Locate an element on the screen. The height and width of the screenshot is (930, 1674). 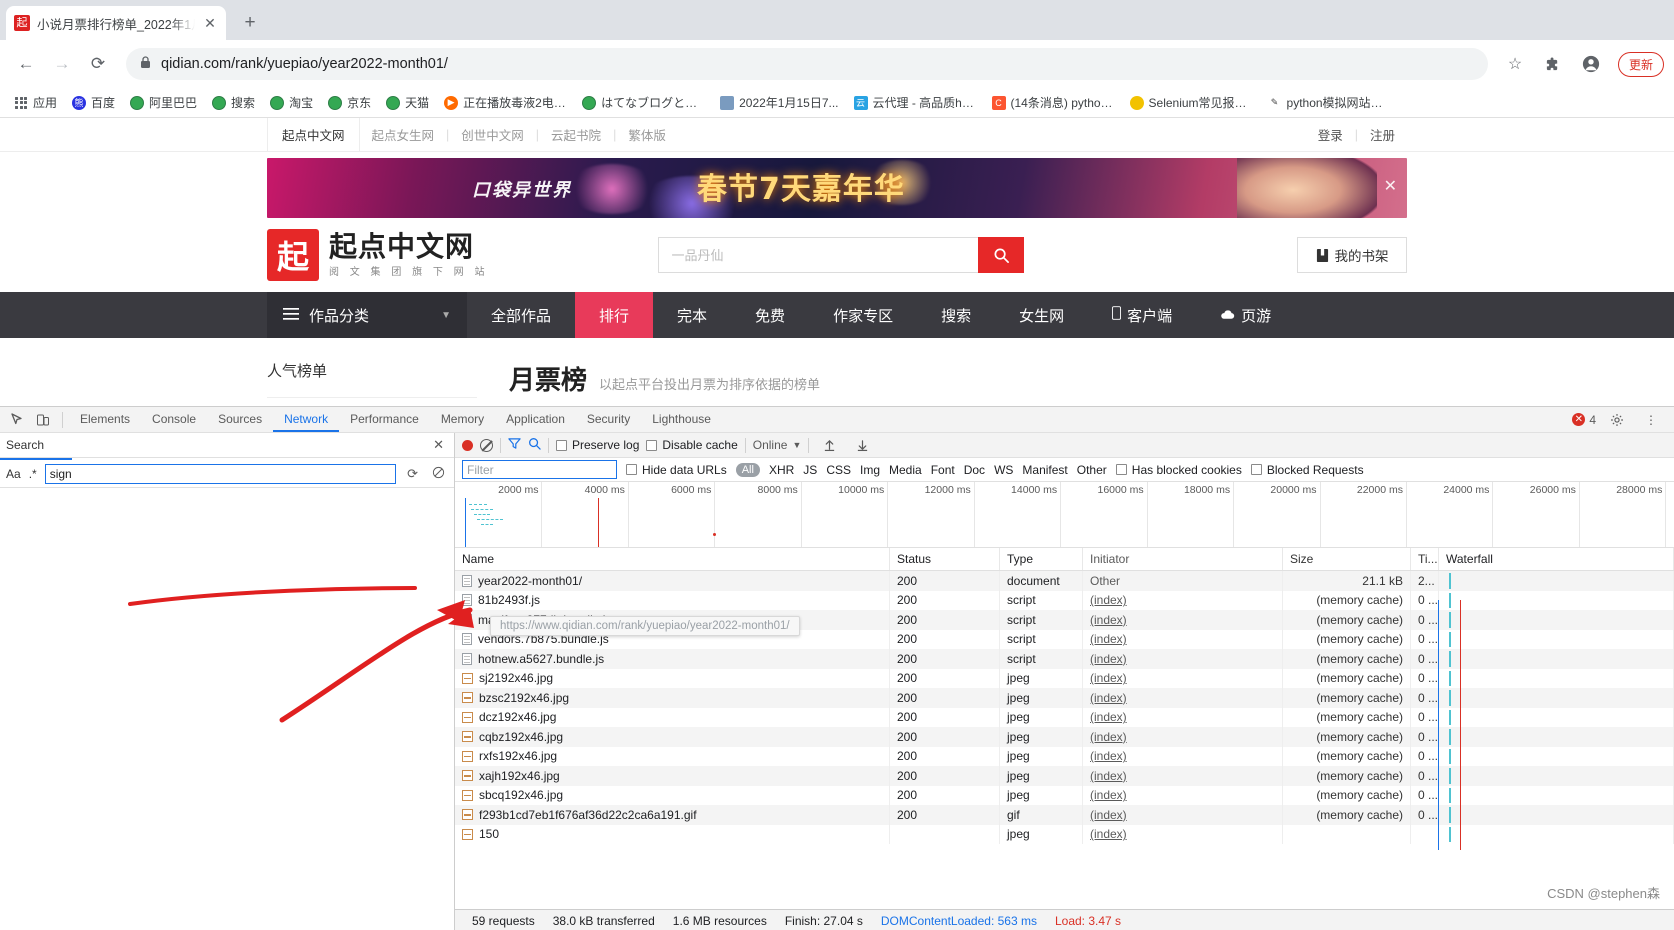
import-har-icon is located at coordinates (829, 445).